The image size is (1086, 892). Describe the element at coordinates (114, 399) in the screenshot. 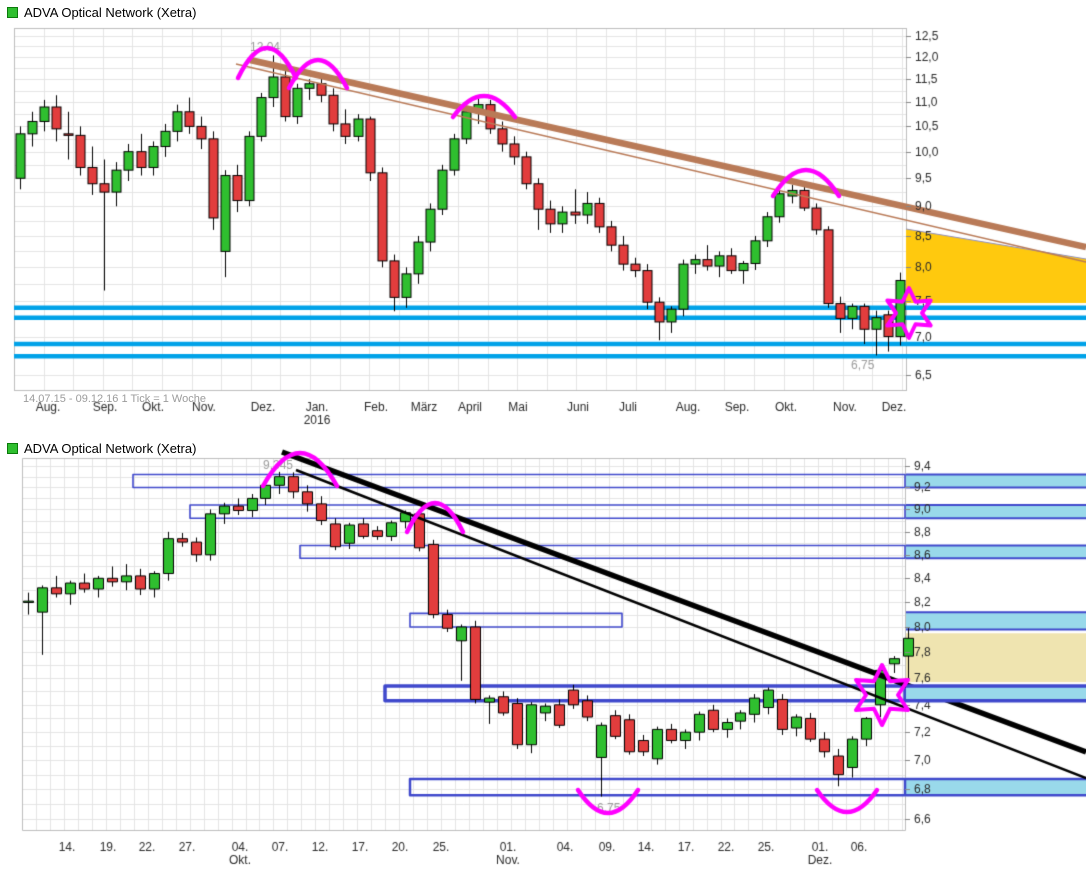

I see `chart-period-label: 14.07.15 - 09.12.16 1 Tick = 1 Woche` at that location.